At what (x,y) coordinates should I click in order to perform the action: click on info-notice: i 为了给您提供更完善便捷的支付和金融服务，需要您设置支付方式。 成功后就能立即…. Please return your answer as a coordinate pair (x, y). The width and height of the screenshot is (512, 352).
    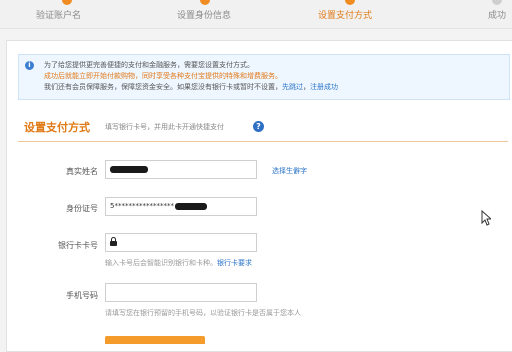
    Looking at the image, I should click on (264, 77).